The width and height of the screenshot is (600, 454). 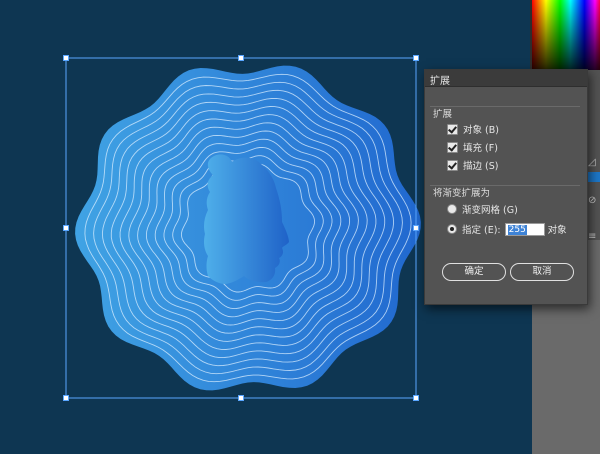 I want to click on handle-bottom-right, so click(x=416, y=398).